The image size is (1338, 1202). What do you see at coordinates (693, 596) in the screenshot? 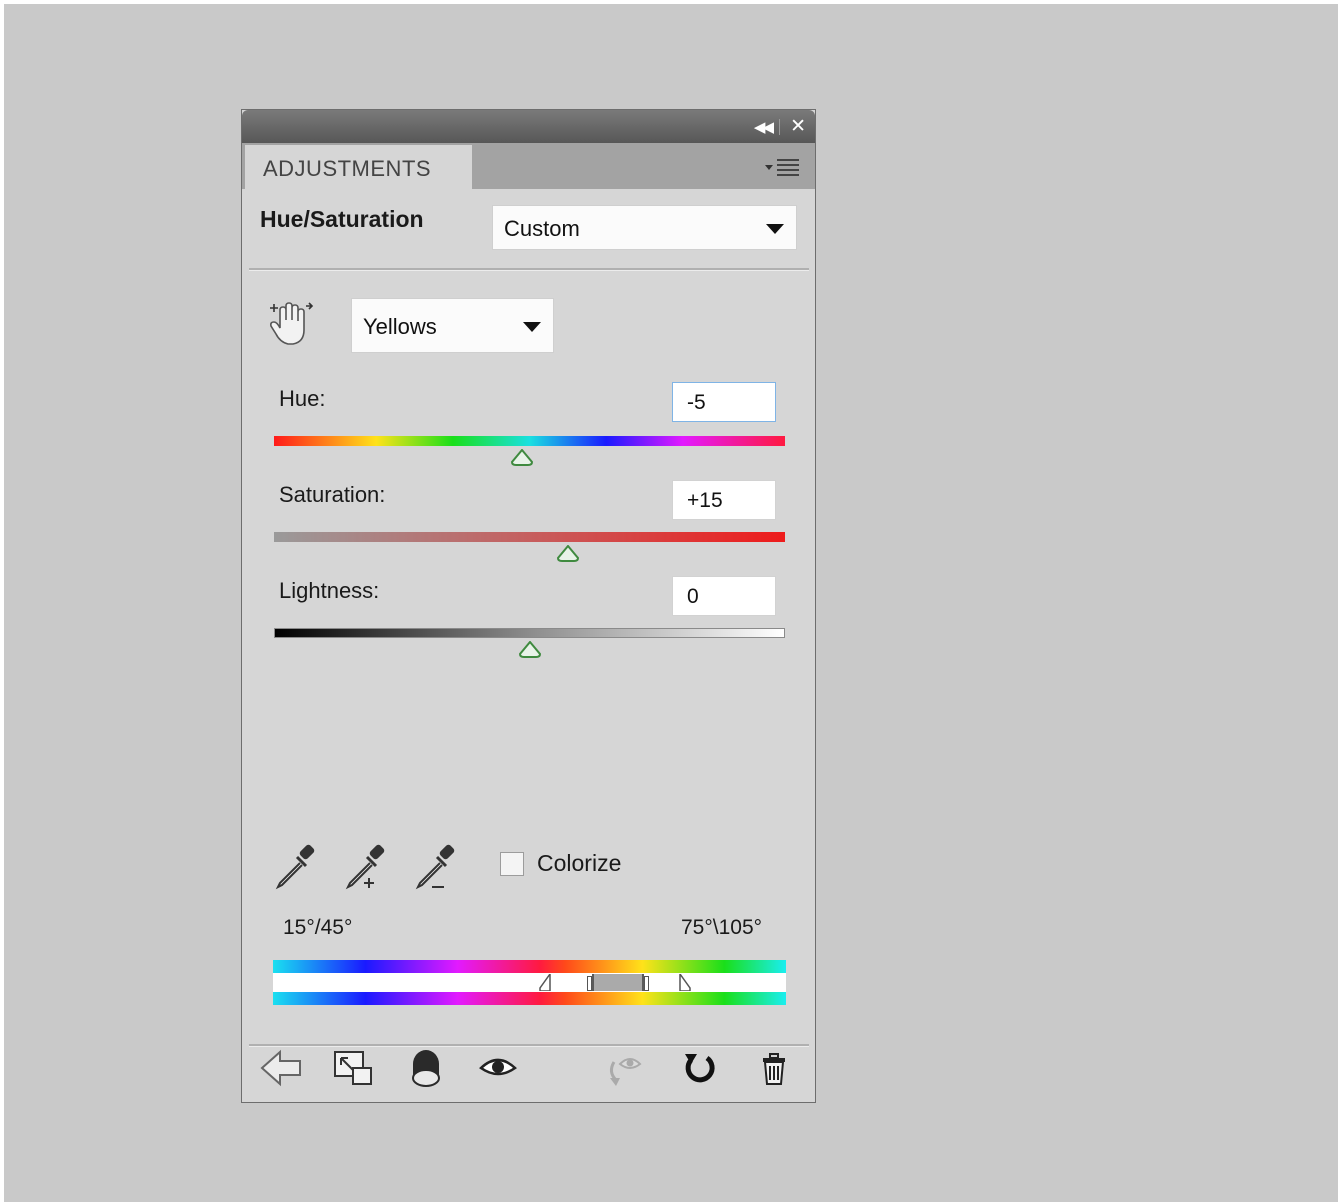
I see `lightness-value: 0` at bounding box center [693, 596].